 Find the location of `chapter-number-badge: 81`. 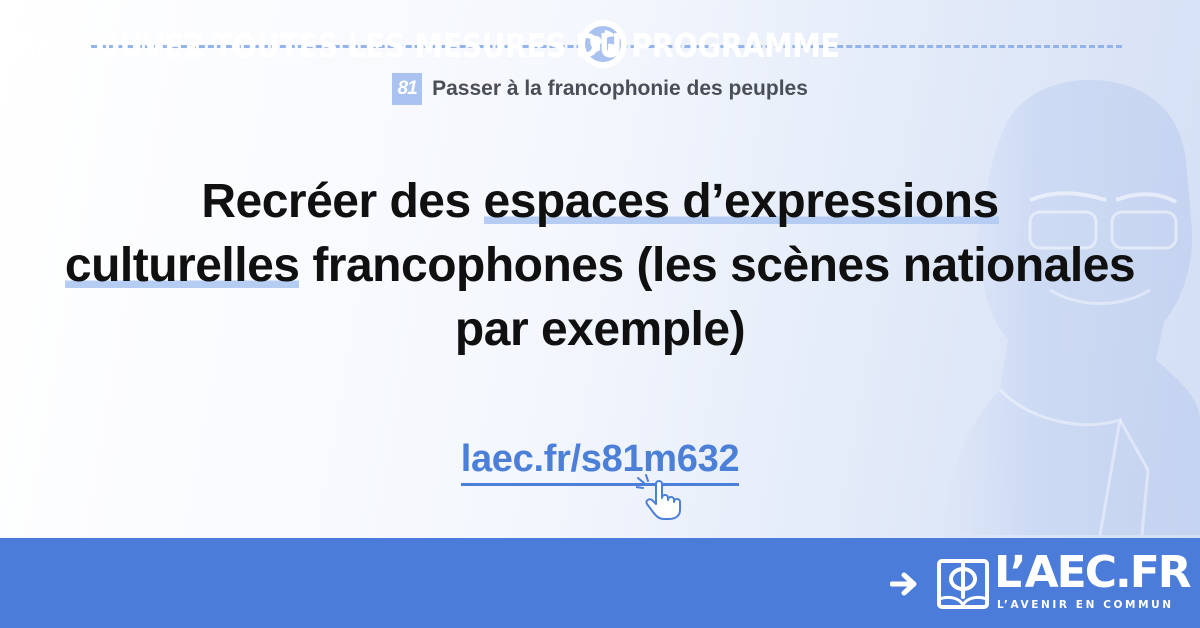

chapter-number-badge: 81 is located at coordinates (407, 89).